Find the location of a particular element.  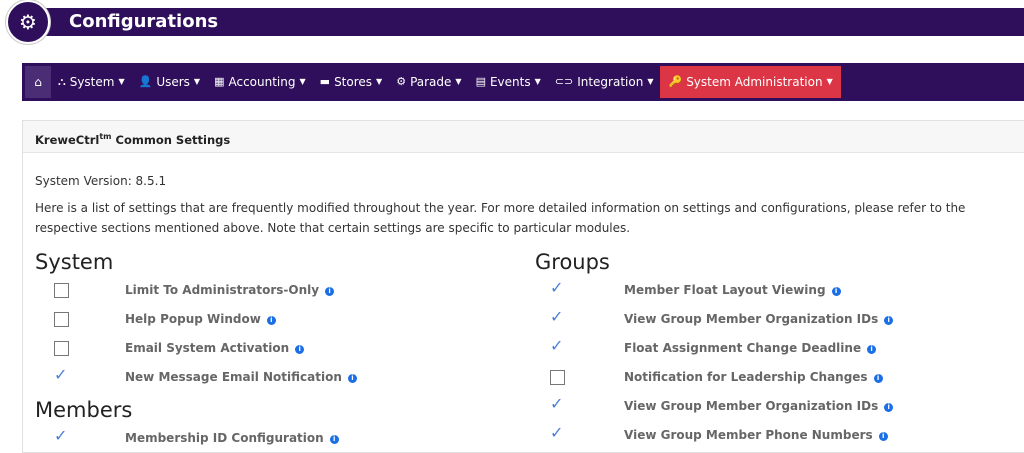

setting-row: Notification for Leadership Changes i is located at coordinates (775, 377).